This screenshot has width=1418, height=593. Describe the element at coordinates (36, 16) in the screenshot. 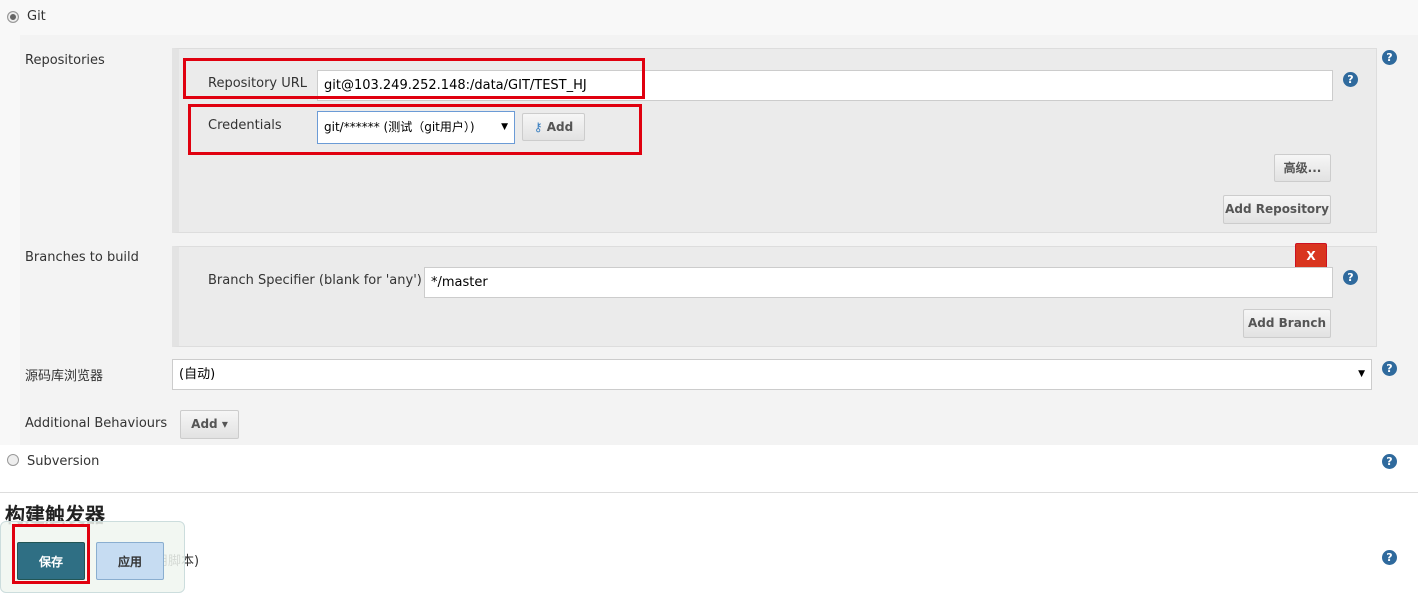

I see `git-label: Git` at that location.